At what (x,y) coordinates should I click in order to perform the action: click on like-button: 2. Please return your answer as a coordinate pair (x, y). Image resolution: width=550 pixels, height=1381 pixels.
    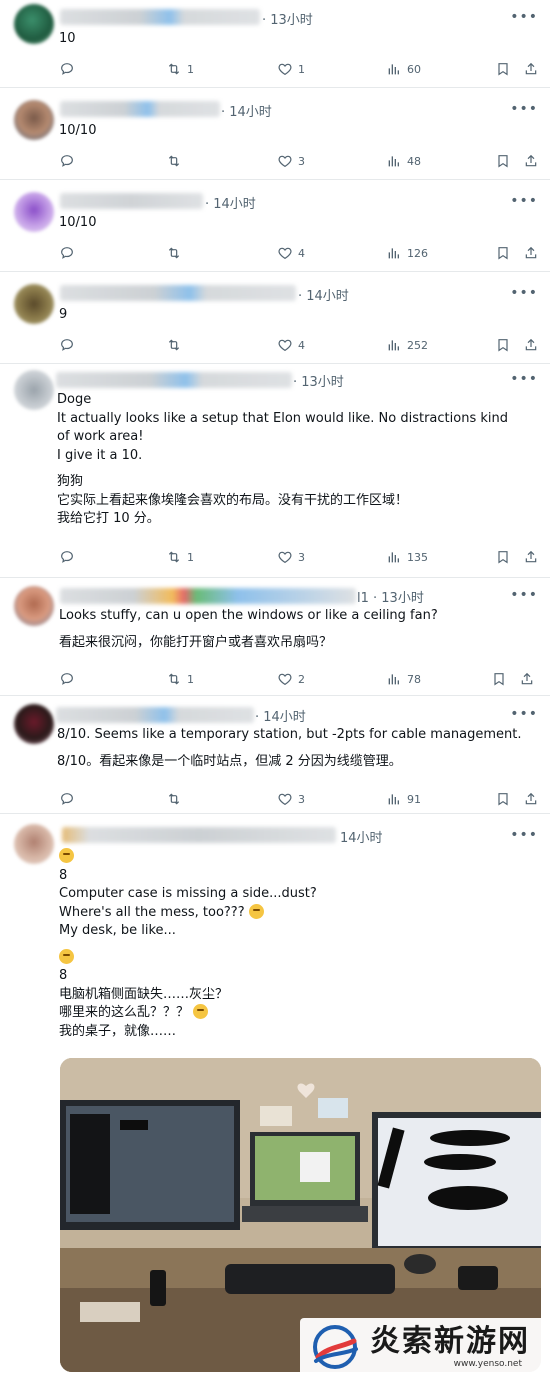
    Looking at the image, I should click on (291, 679).